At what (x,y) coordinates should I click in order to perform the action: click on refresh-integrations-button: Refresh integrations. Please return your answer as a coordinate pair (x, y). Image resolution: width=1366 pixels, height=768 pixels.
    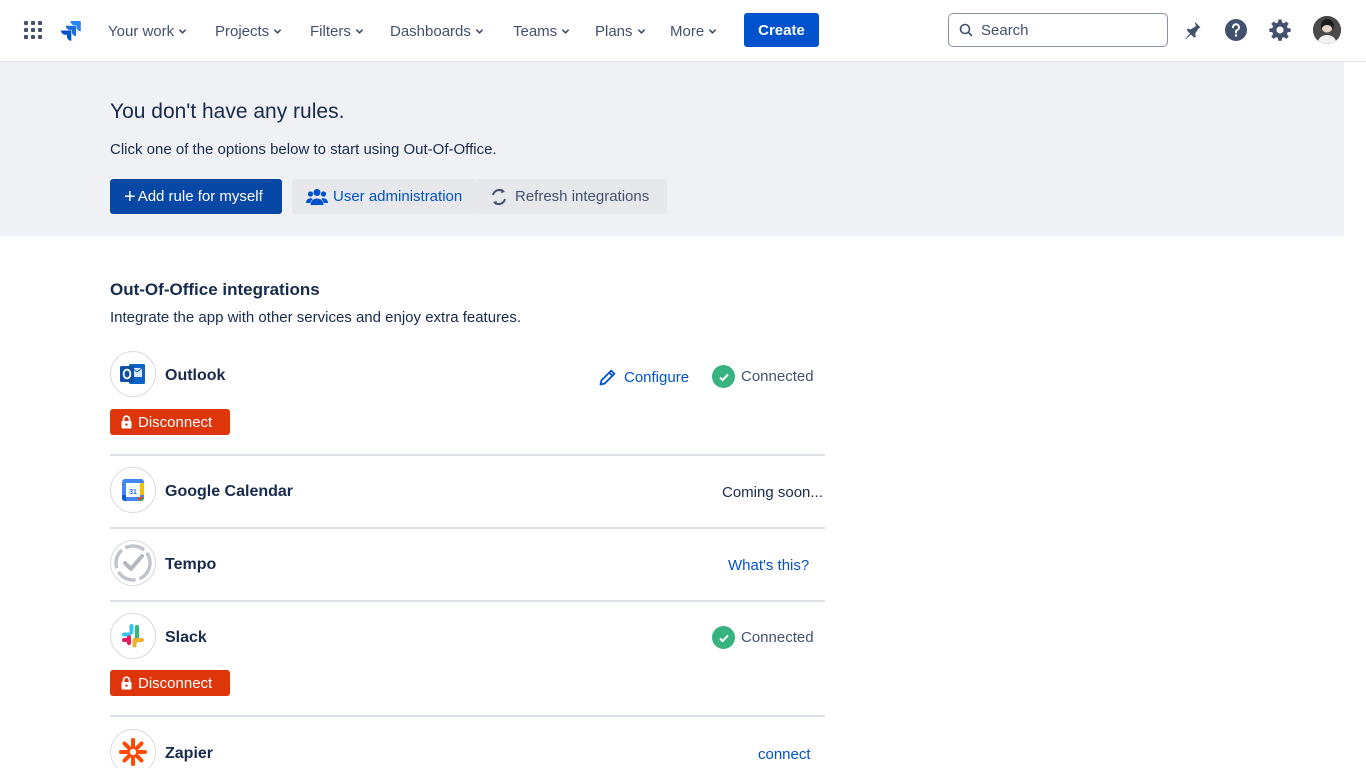
    Looking at the image, I should click on (571, 196).